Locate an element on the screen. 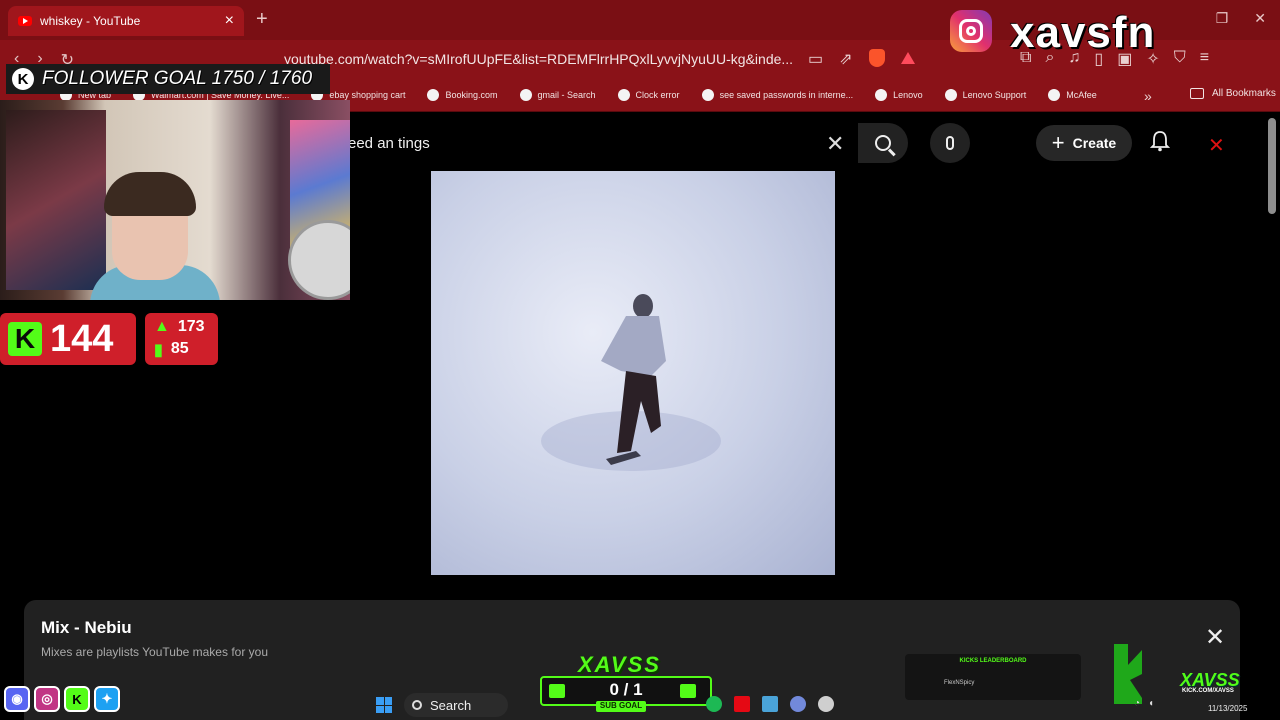  search-button is located at coordinates (883, 143).